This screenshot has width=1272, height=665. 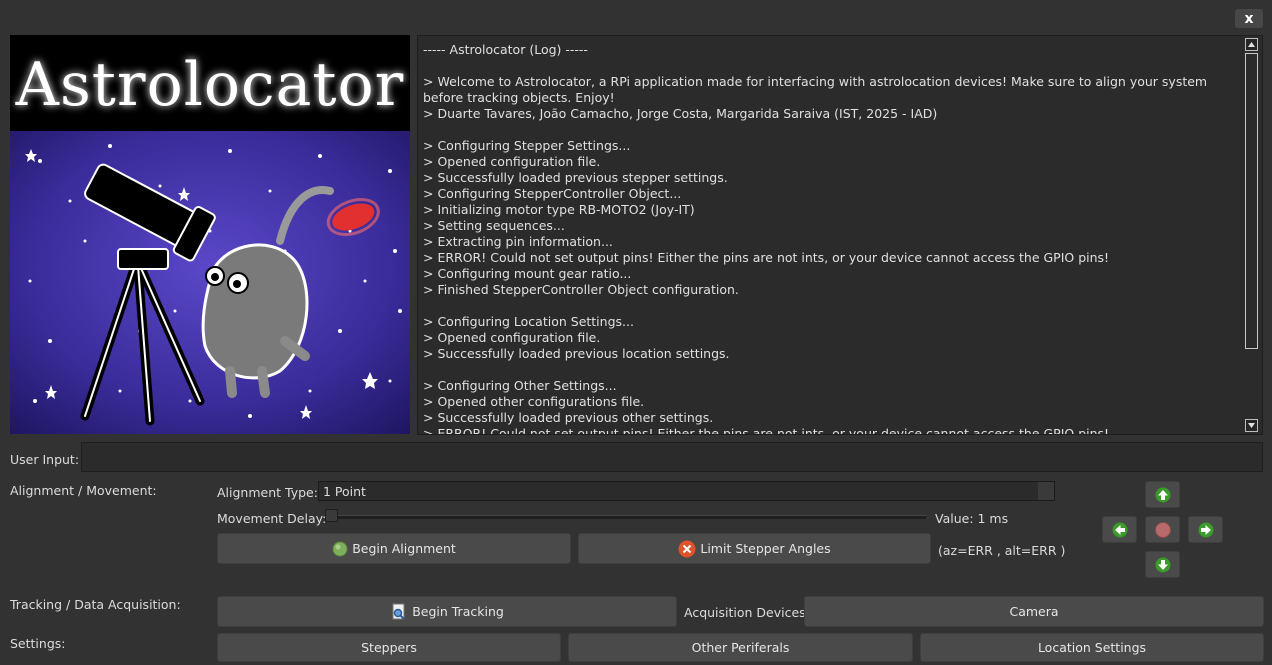 I want to click on scroll-up-icon, so click(x=1251, y=44).